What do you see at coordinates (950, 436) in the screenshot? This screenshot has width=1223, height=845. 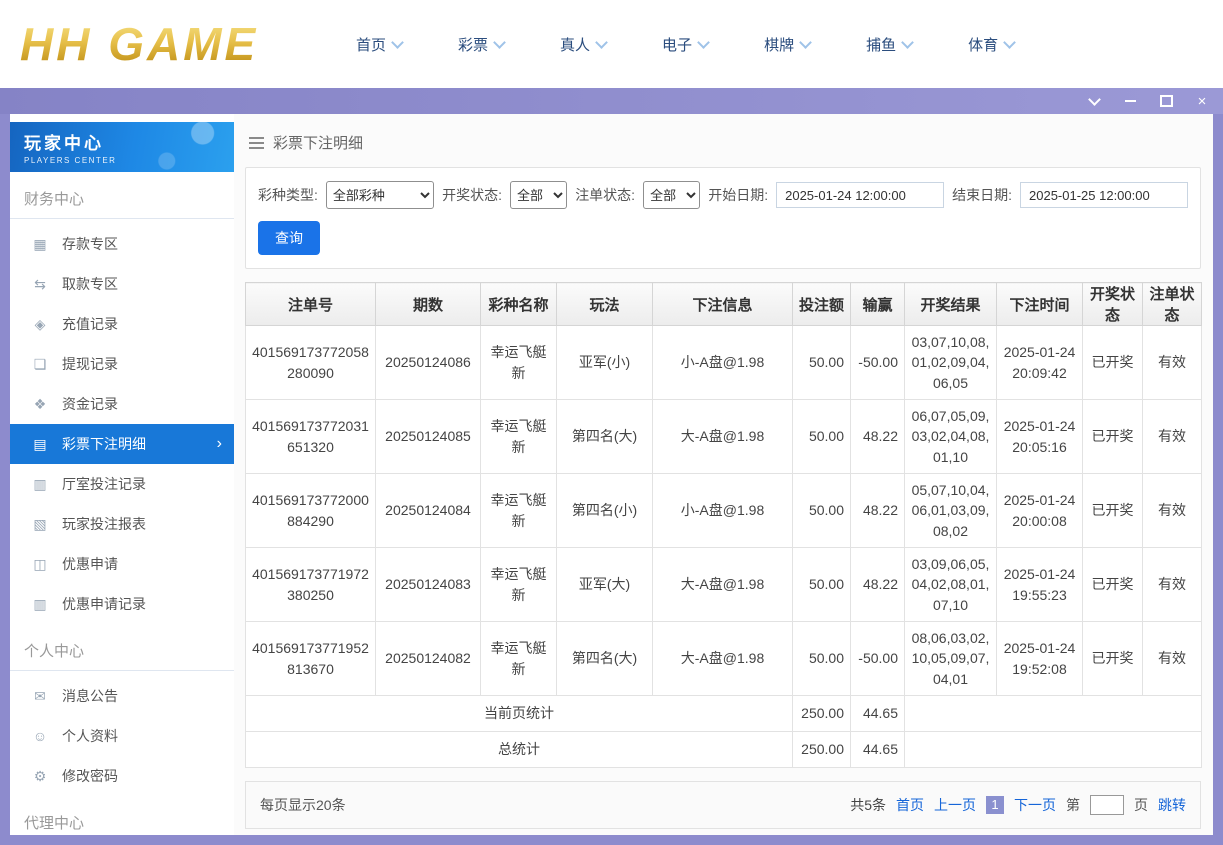 I see `cell-result: 06,07,05,09,03,02,04,08,01,10` at bounding box center [950, 436].